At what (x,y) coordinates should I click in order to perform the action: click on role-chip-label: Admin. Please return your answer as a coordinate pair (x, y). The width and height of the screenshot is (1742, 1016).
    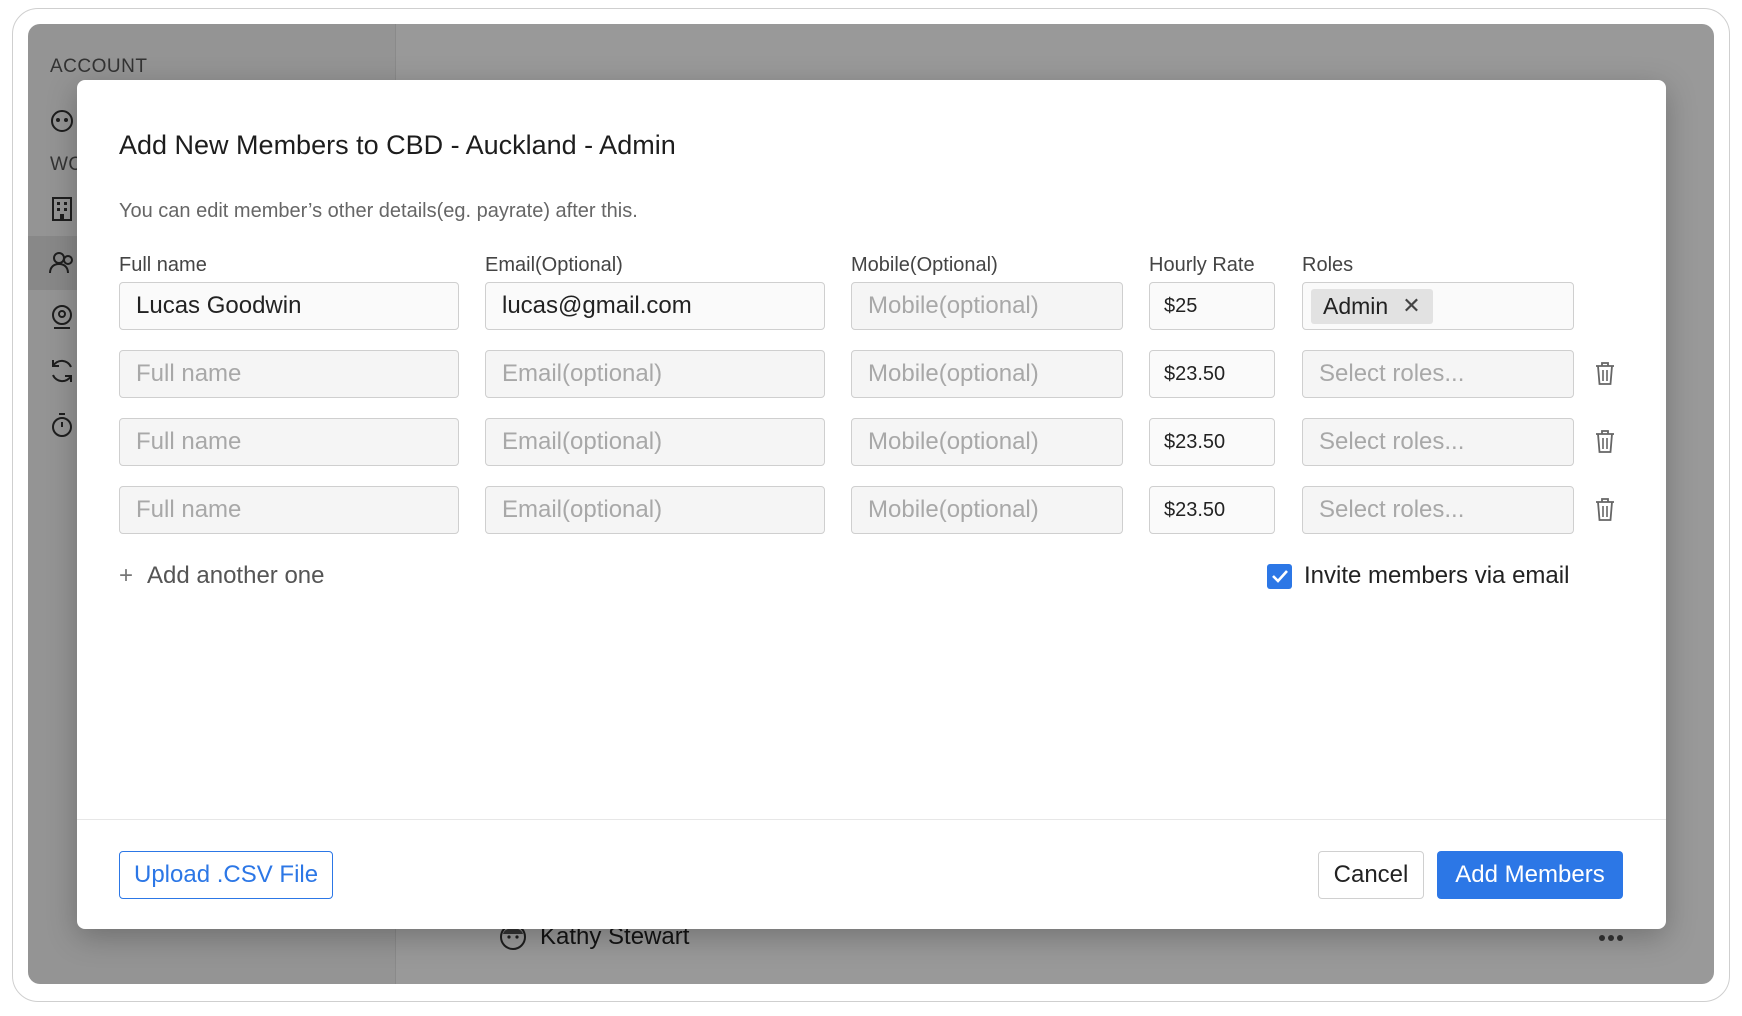
    Looking at the image, I should click on (1356, 305).